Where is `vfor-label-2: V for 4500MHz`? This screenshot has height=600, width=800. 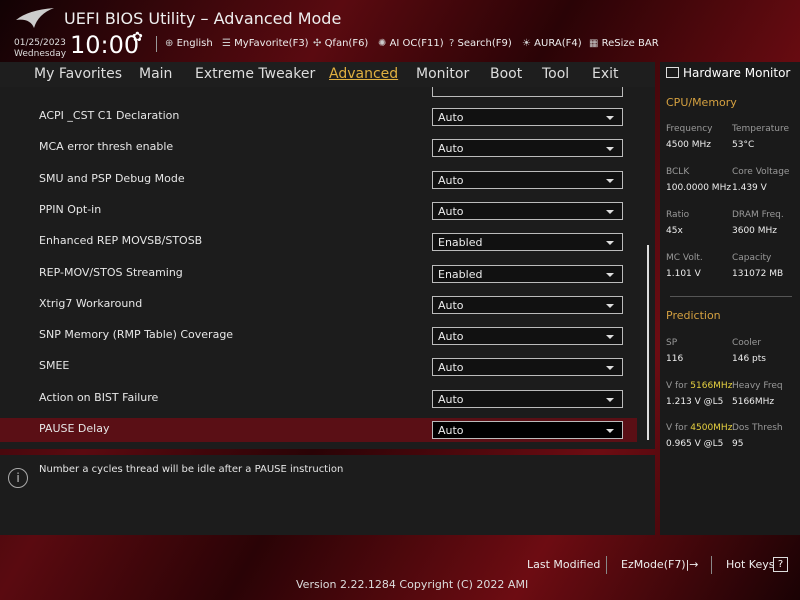 vfor-label-2: V for 4500MHz is located at coordinates (699, 428).